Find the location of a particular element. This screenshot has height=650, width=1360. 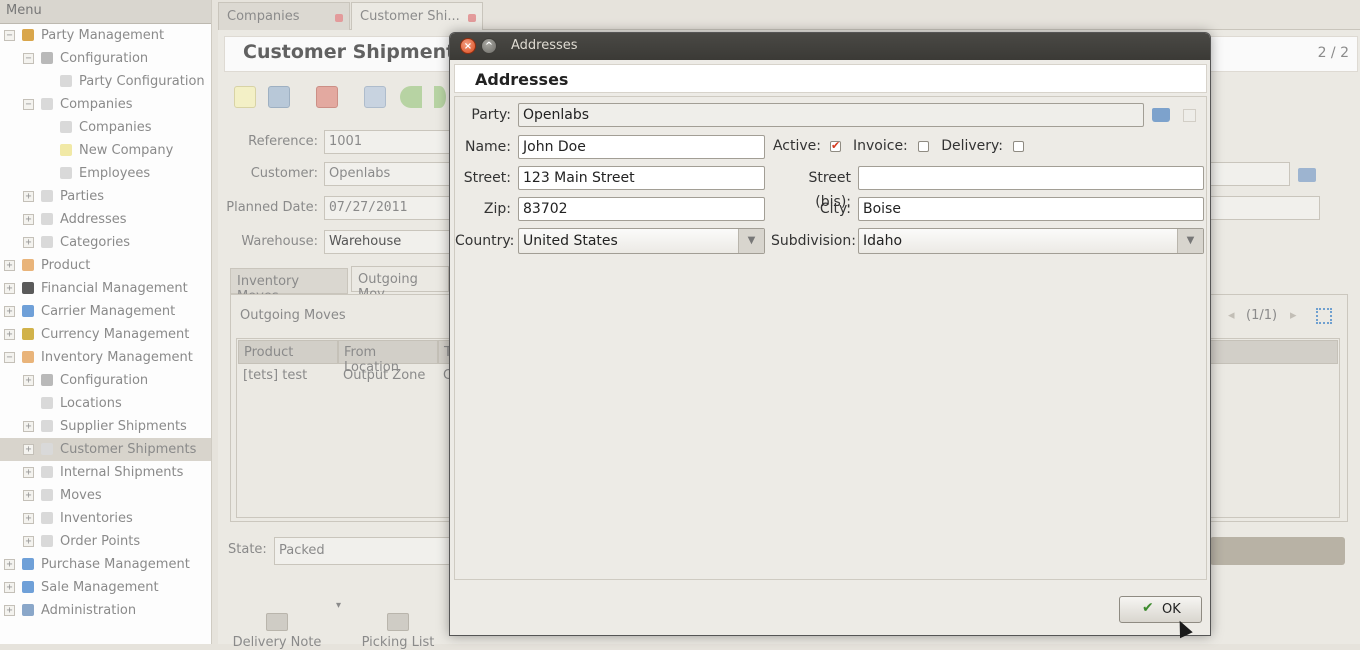

previous-icon is located at coordinates (411, 97).